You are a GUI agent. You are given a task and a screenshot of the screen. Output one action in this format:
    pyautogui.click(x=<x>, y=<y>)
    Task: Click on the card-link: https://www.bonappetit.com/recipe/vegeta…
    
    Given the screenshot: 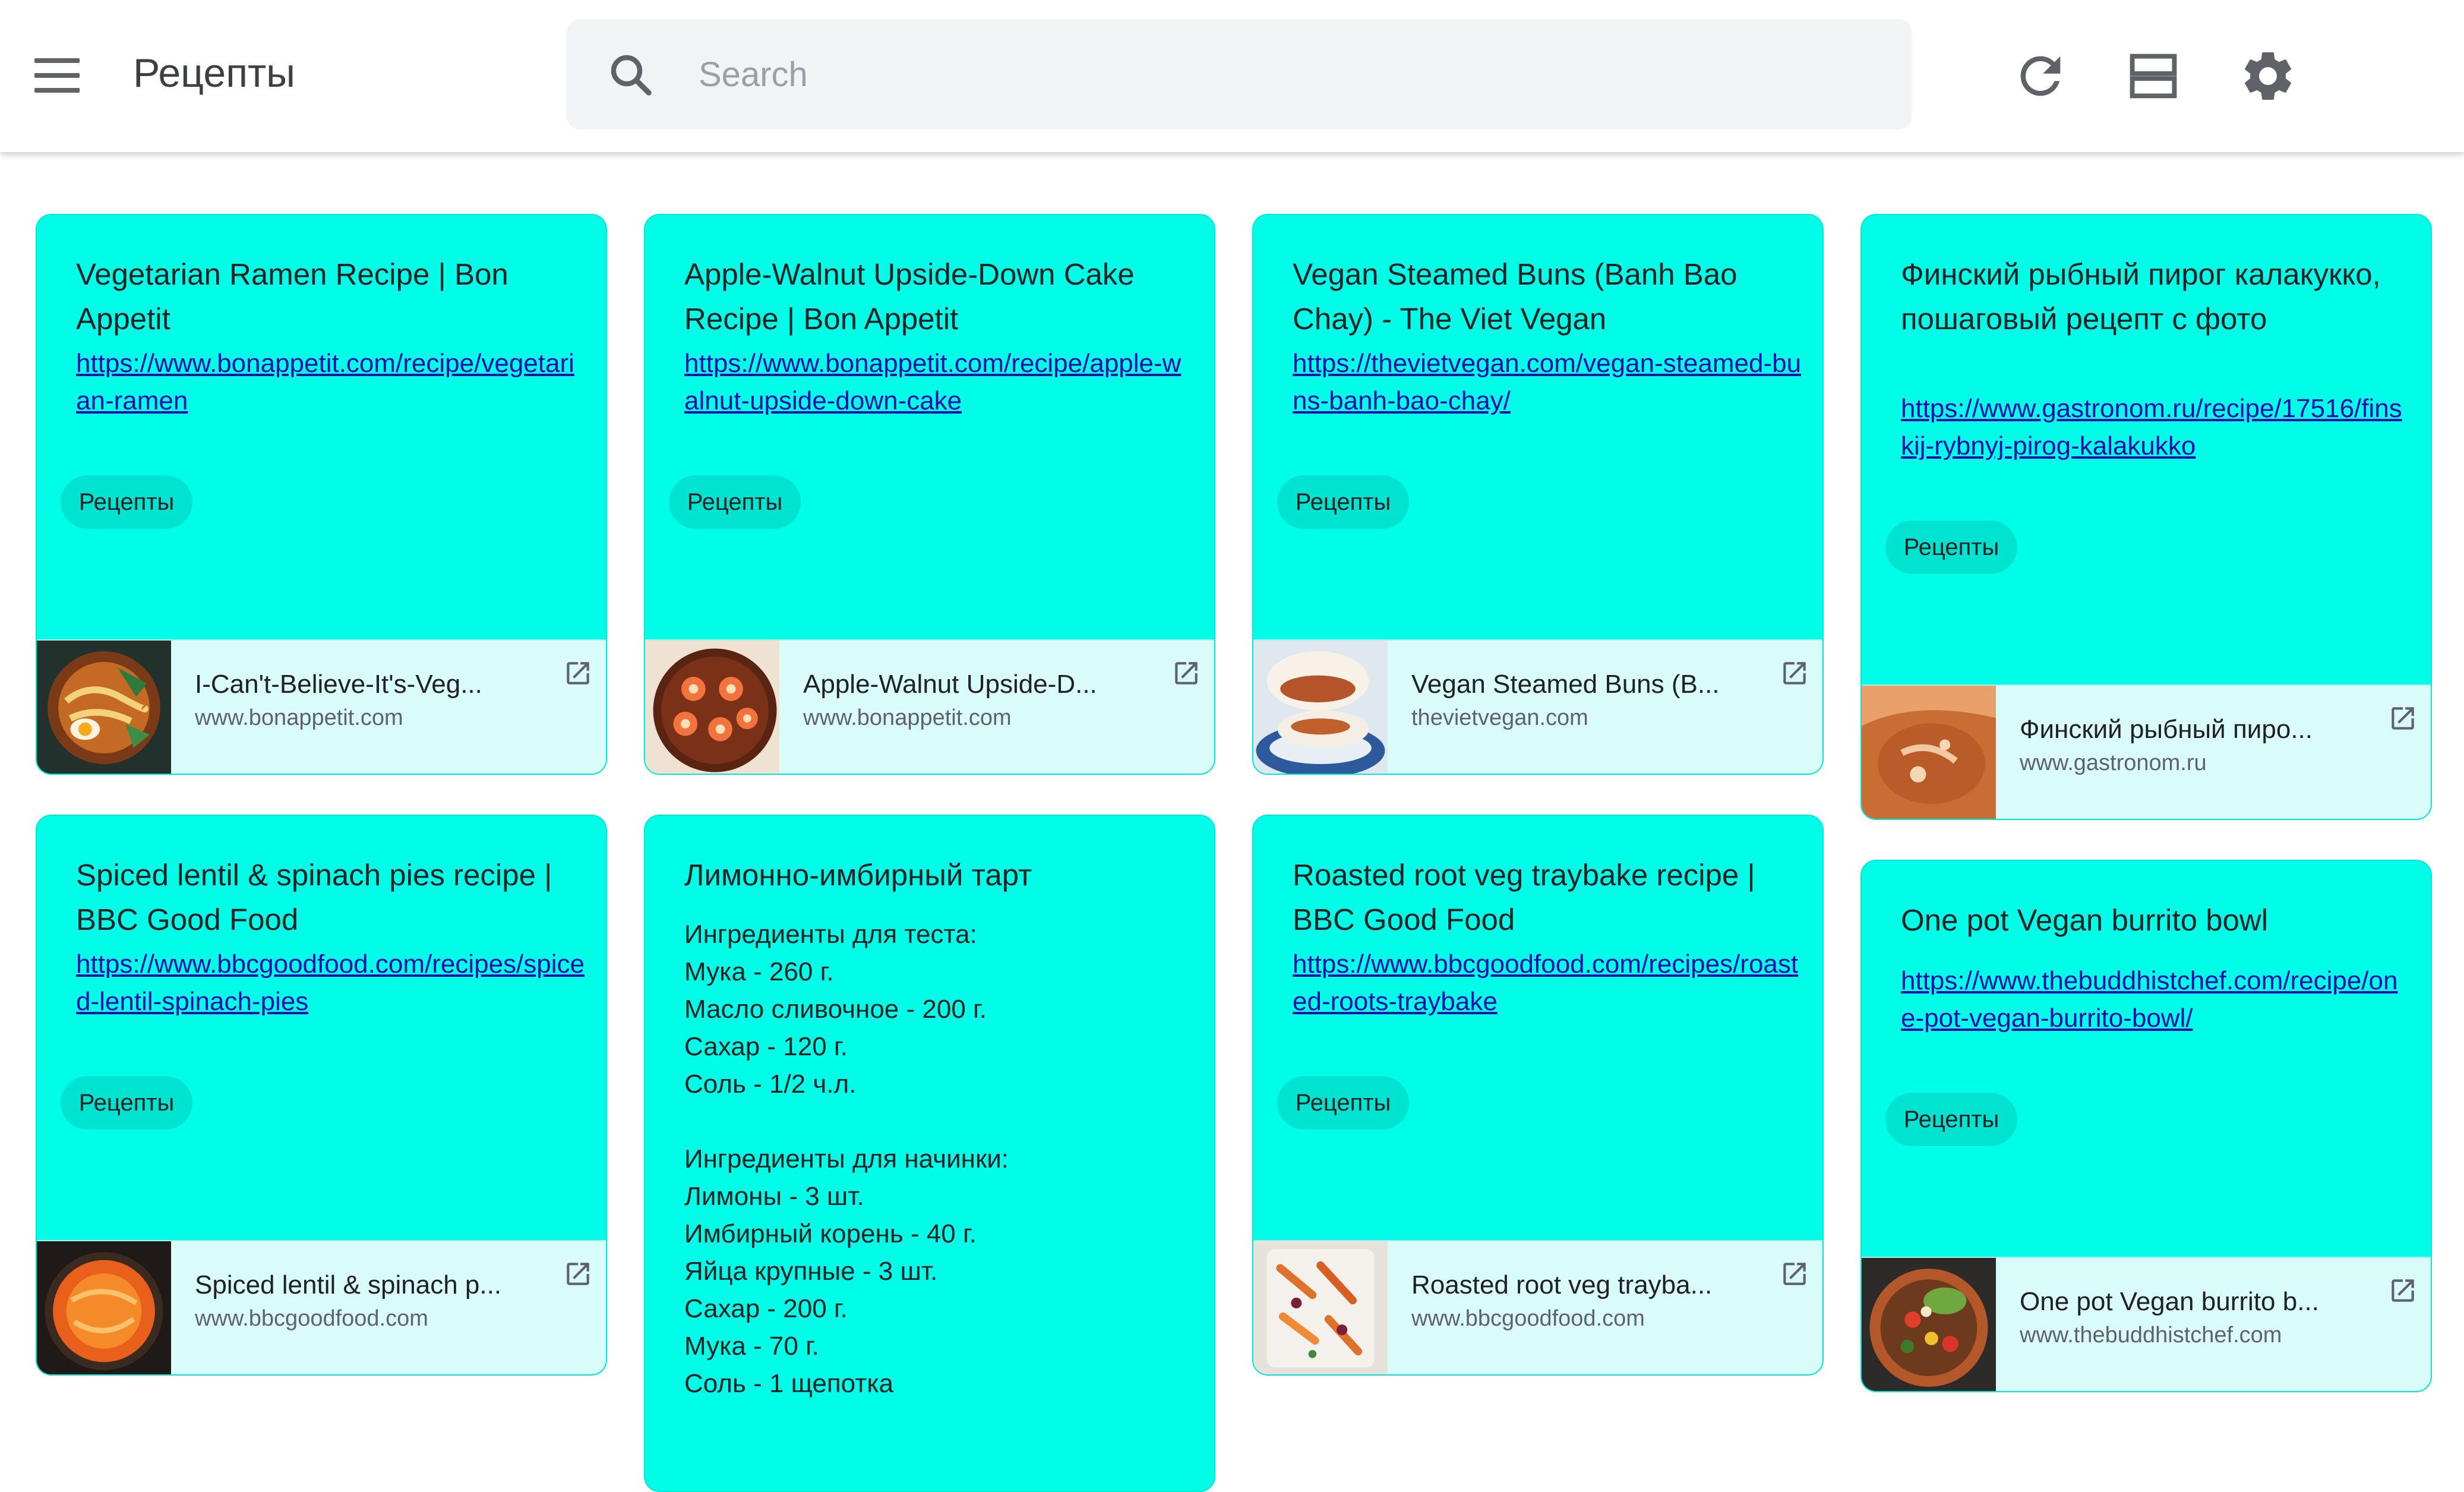 What is the action you would take?
    pyautogui.click(x=332, y=382)
    